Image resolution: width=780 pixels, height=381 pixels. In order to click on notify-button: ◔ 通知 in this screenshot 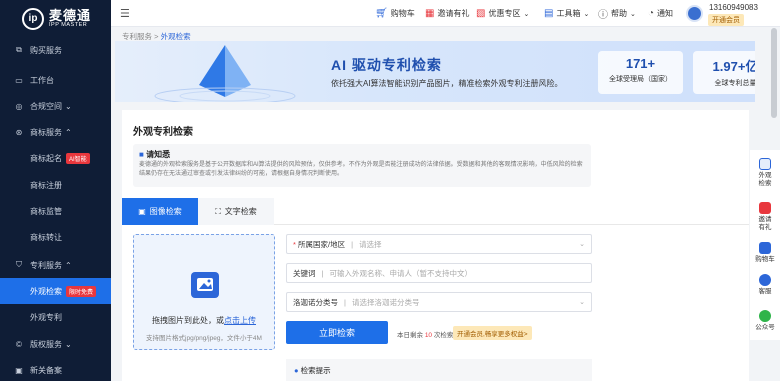, I will do `click(660, 13)`.